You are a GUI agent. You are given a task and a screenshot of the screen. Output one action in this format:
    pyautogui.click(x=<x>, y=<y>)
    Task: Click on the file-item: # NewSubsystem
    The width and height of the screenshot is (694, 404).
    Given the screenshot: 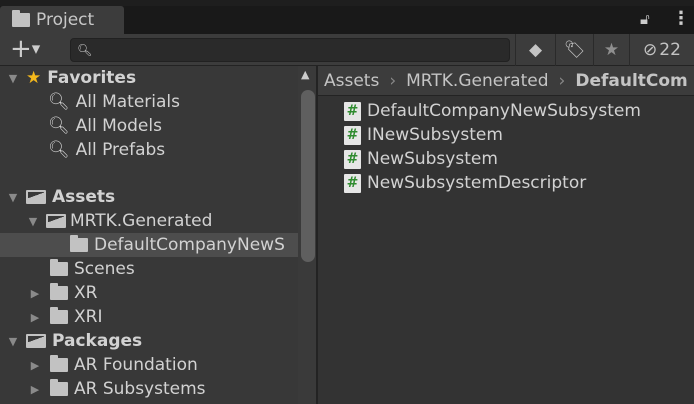 What is the action you would take?
    pyautogui.click(x=421, y=159)
    